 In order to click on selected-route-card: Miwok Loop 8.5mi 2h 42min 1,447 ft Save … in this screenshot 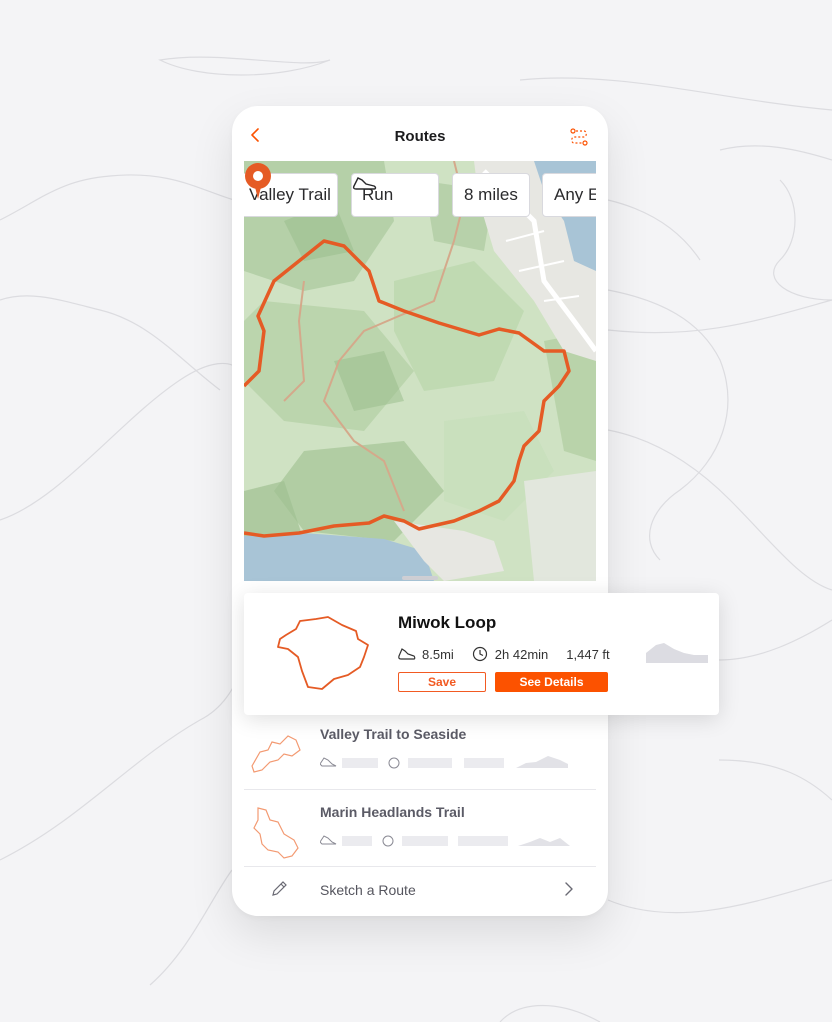, I will do `click(481, 654)`.